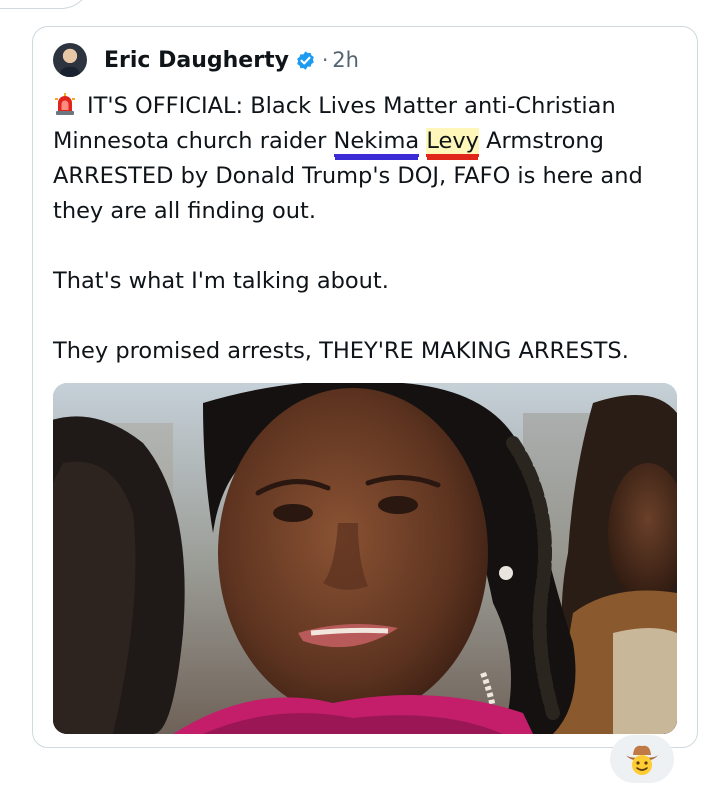  Describe the element at coordinates (45, 4) in the screenshot. I see `previous-card-edge` at that location.